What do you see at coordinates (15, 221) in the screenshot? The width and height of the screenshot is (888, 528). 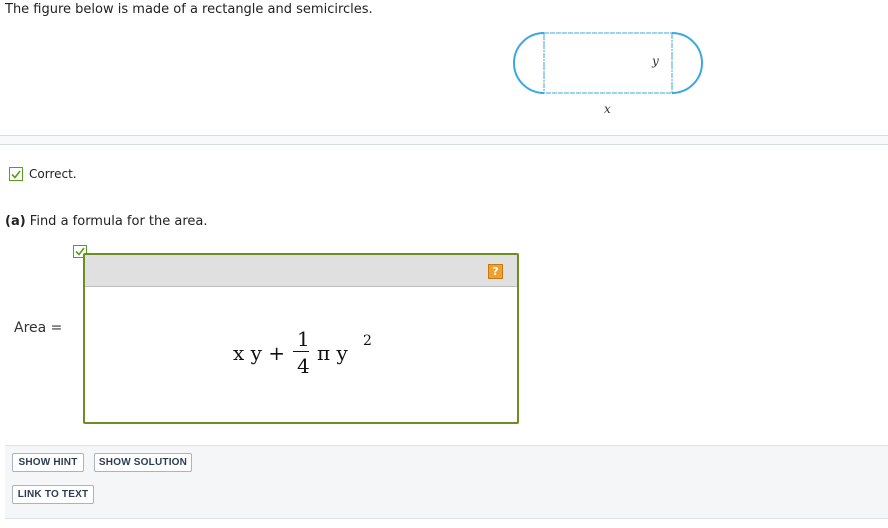 I see `part-a-label: (a)` at bounding box center [15, 221].